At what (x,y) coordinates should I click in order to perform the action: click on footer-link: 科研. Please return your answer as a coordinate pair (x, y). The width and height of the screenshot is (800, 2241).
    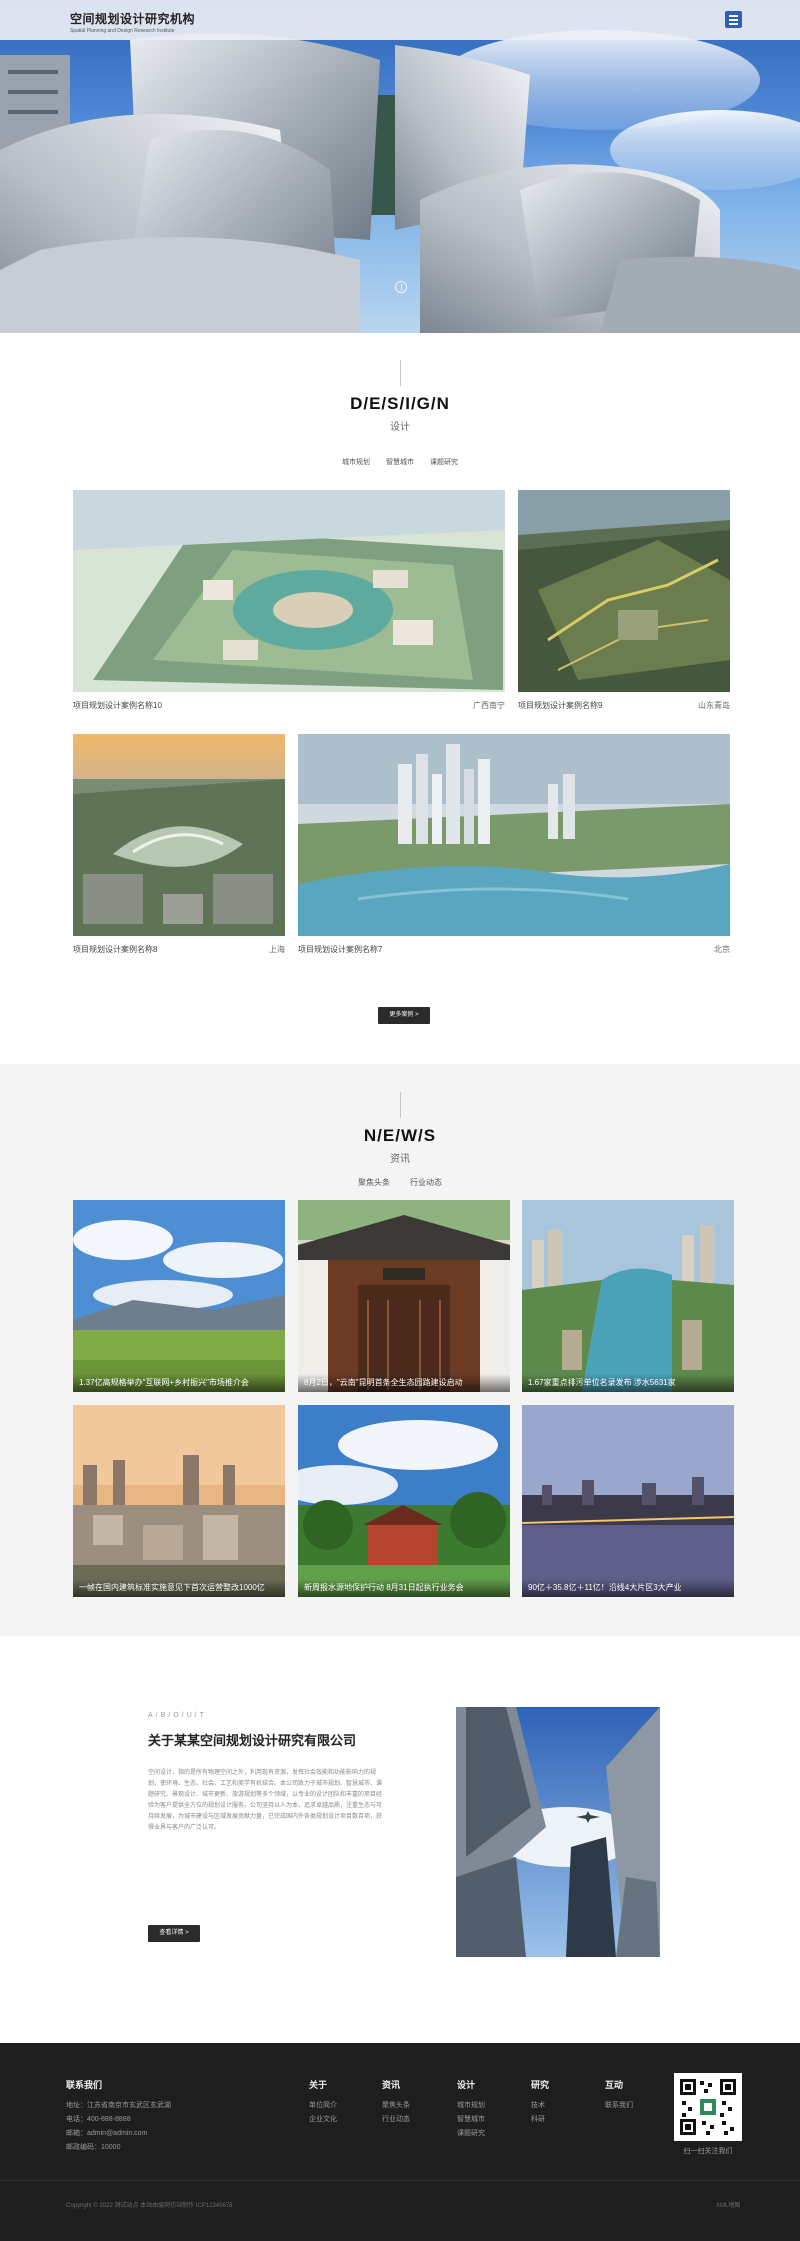
    Looking at the image, I should click on (540, 2120).